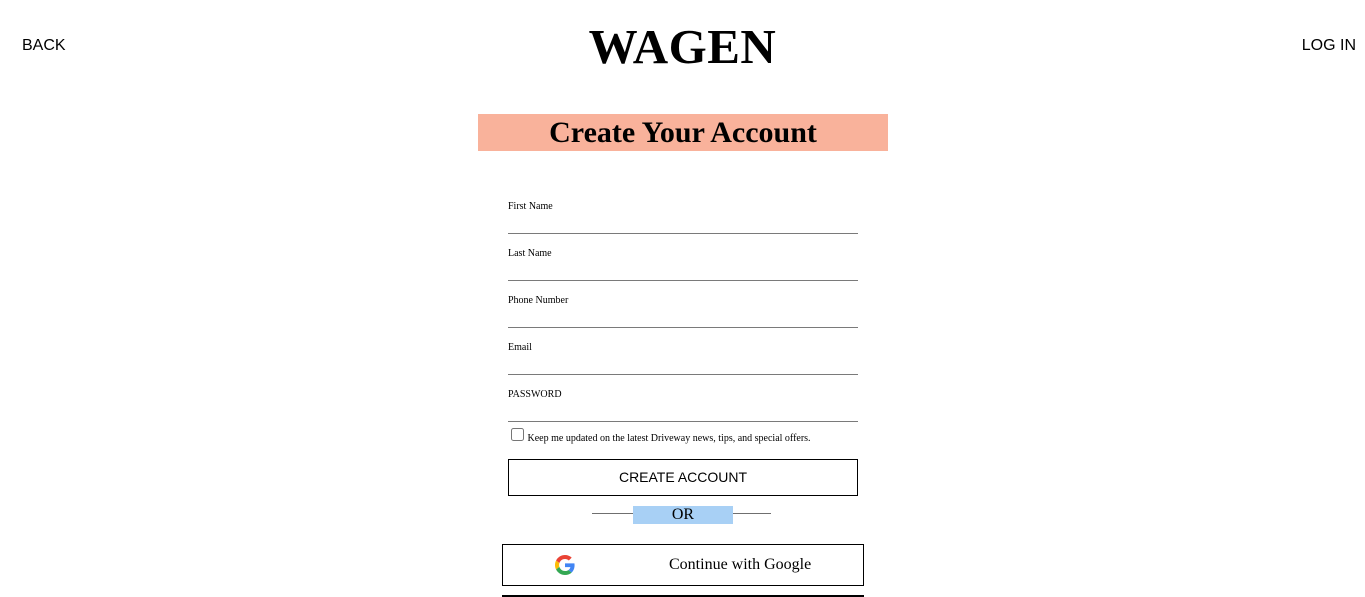  I want to click on last-name-field: Last Name, so click(683, 259).